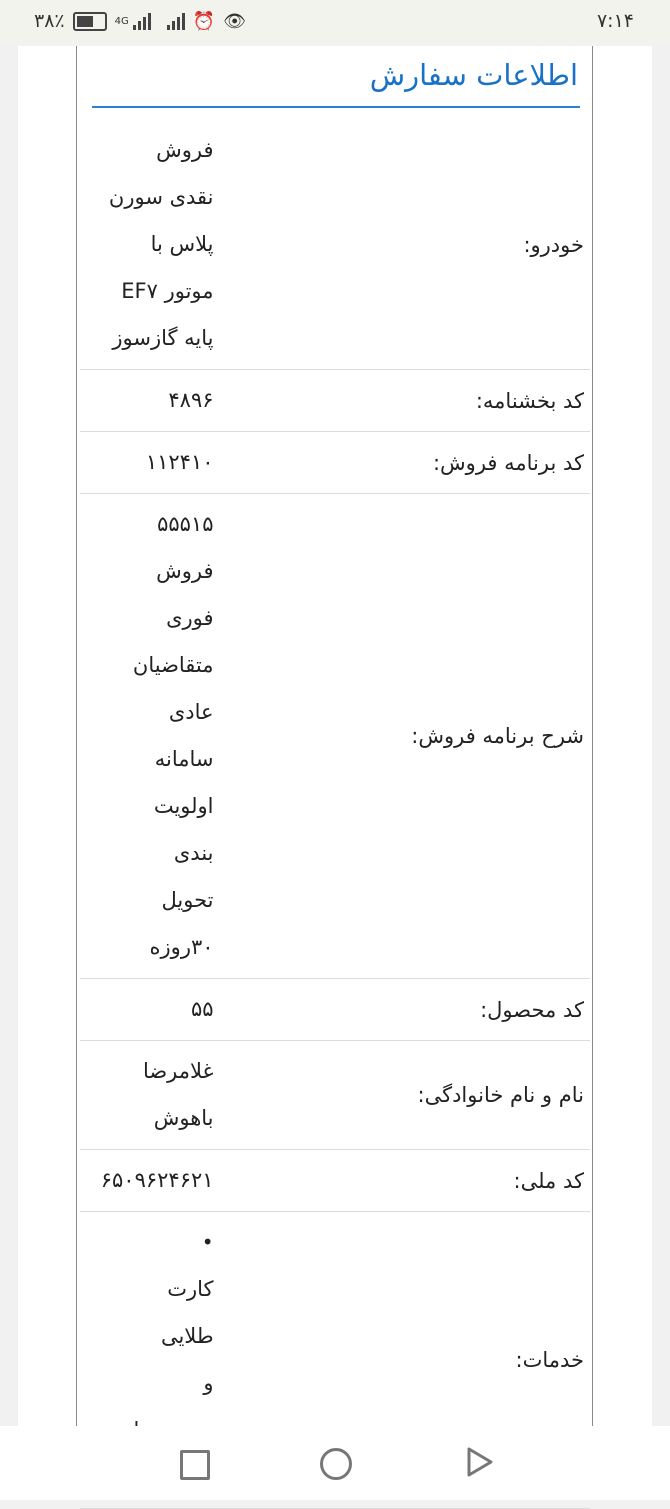 Image resolution: width=670 pixels, height=1509 pixels. I want to click on value-line: نقدی سورن, so click(161, 197).